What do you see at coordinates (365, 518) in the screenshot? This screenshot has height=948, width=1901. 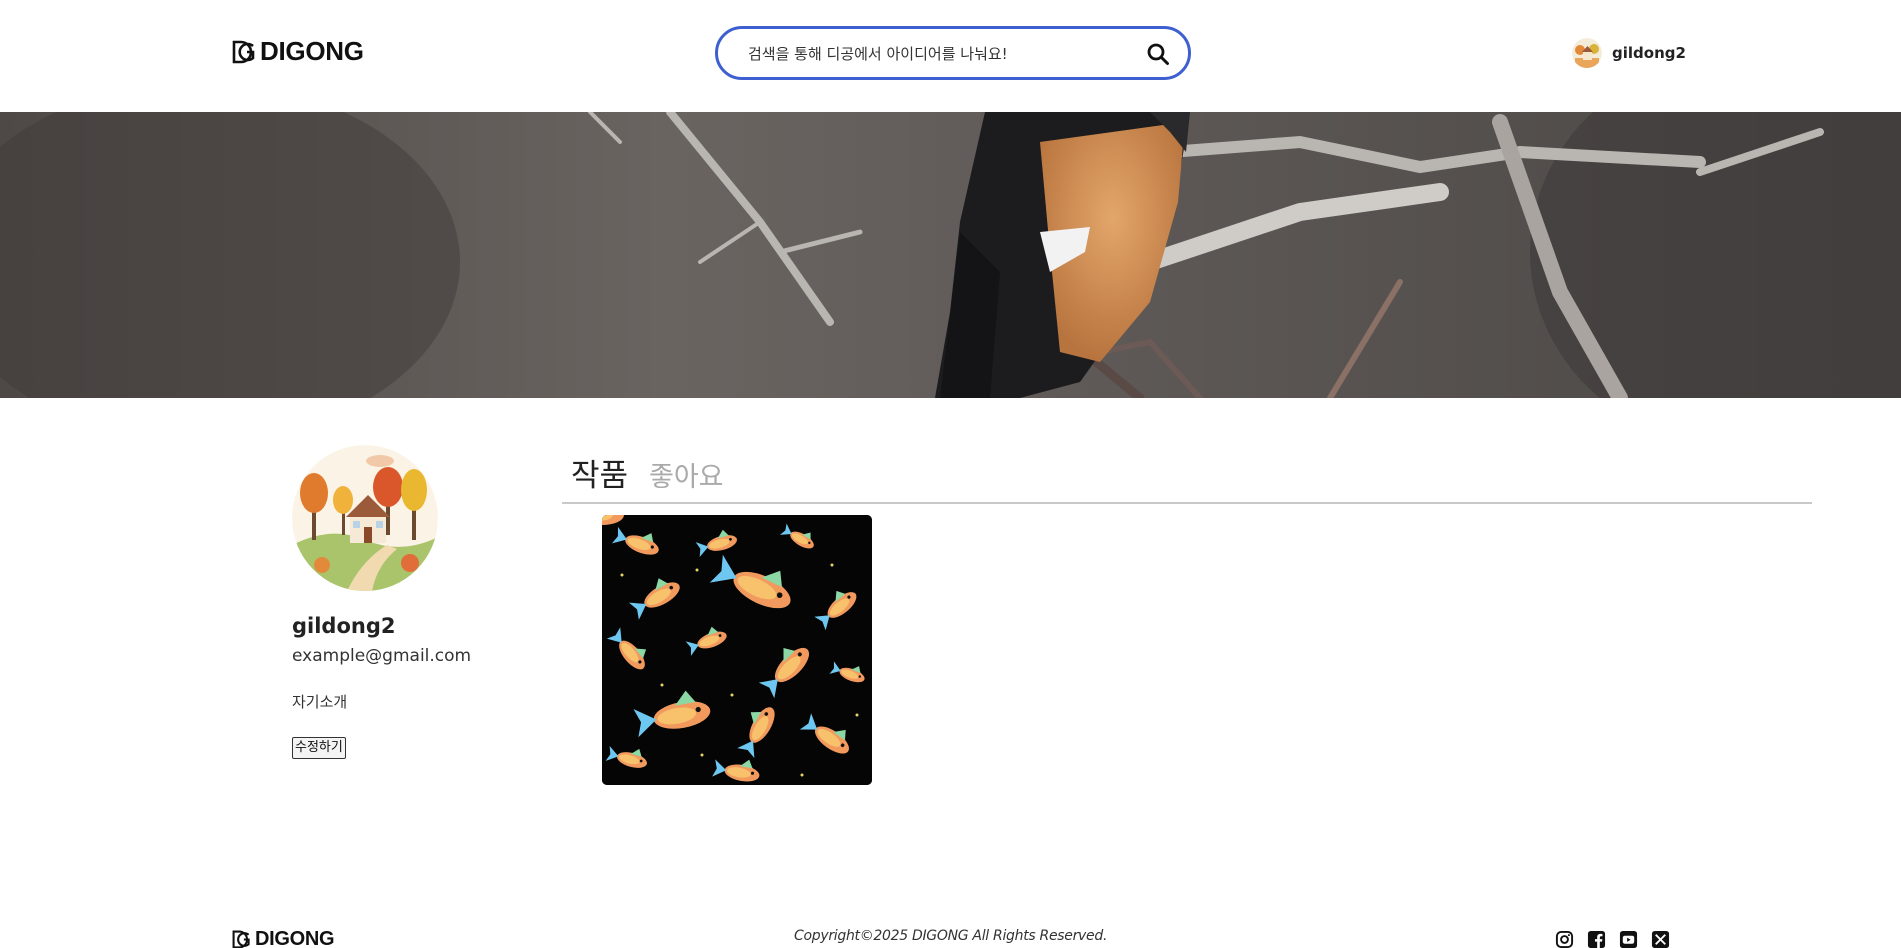 I see `profile-avatar` at bounding box center [365, 518].